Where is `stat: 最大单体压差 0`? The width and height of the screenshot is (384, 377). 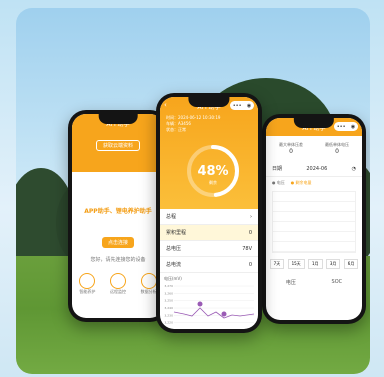 stat: 最大单体压差 0 is located at coordinates (291, 148).